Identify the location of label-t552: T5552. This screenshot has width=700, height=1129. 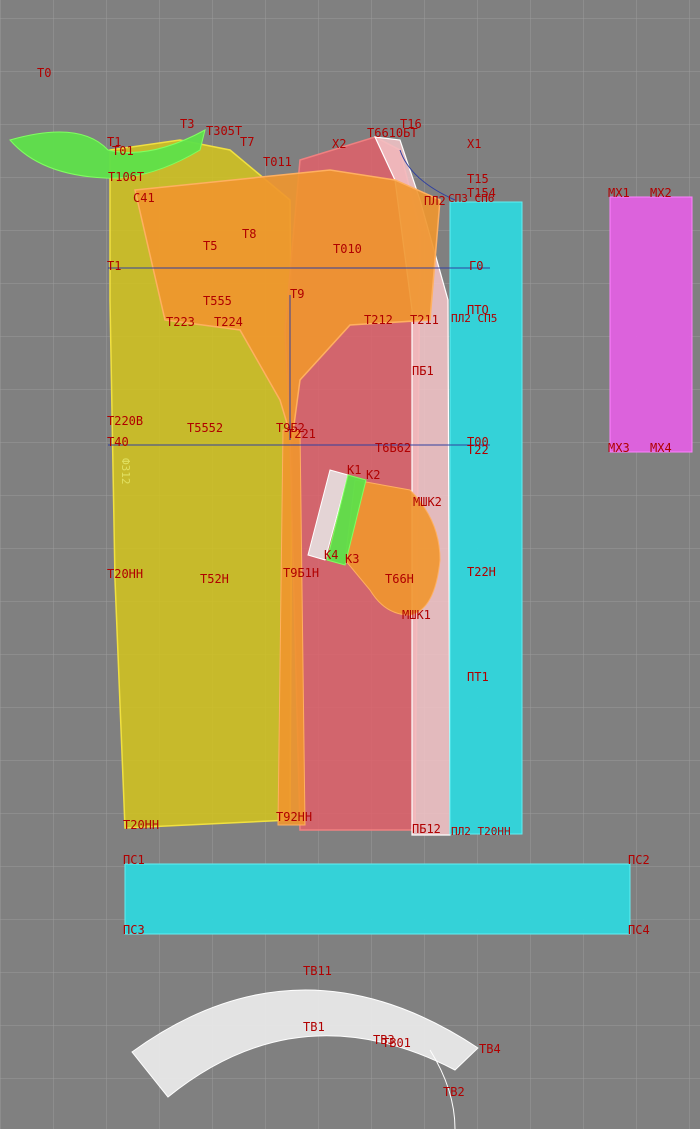
(205, 428).